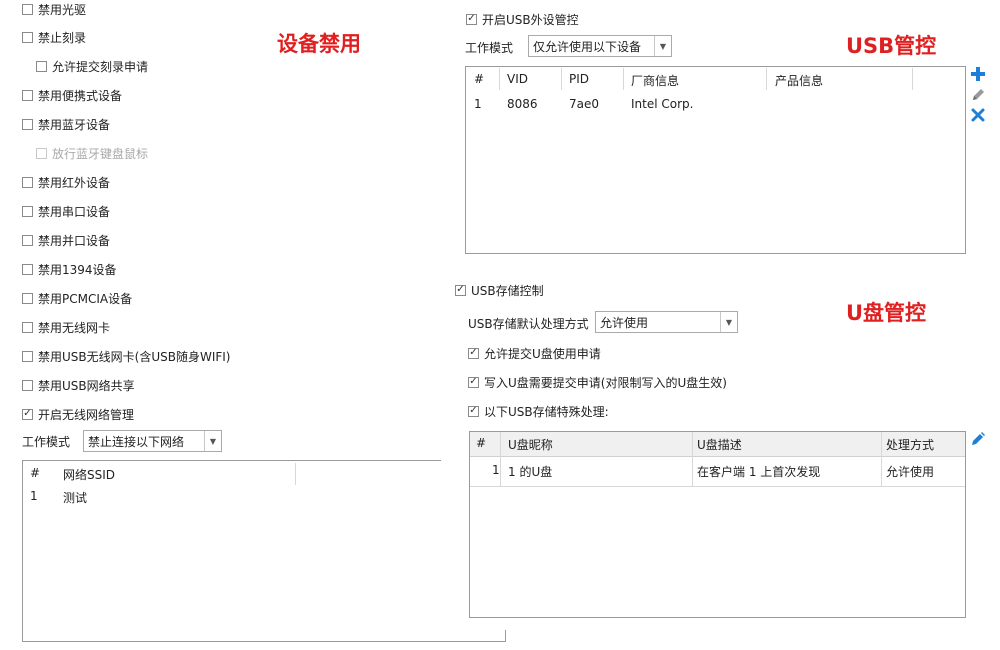  What do you see at coordinates (100, 153) in the screenshot?
I see `checkbox-label: 放行蓝牙键盘鼠标` at bounding box center [100, 153].